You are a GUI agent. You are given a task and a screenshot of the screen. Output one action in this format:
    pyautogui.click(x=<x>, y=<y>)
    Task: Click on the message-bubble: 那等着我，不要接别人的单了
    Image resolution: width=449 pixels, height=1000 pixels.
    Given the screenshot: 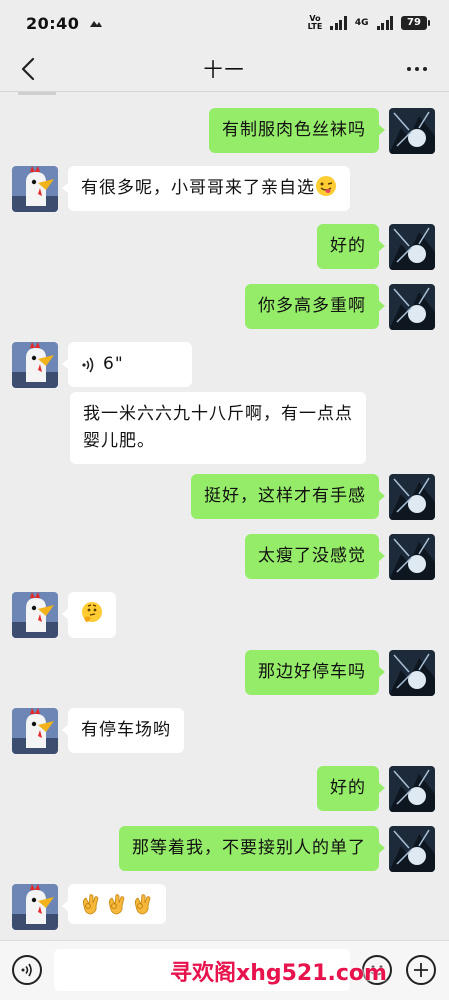 What is the action you would take?
    pyautogui.click(x=252, y=848)
    